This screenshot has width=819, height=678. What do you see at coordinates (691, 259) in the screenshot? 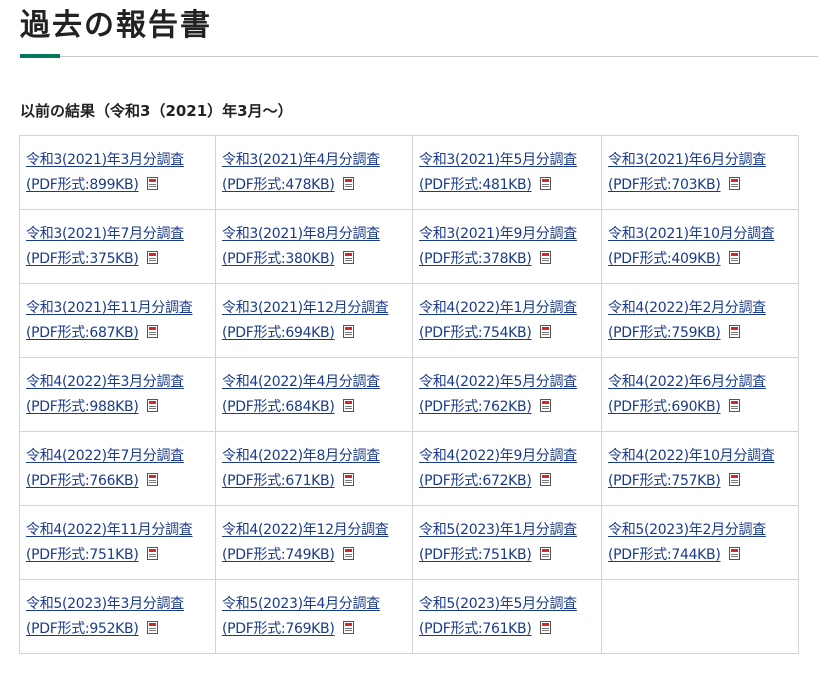
I see `report-file-info: (PDF形式:409KB)` at bounding box center [691, 259].